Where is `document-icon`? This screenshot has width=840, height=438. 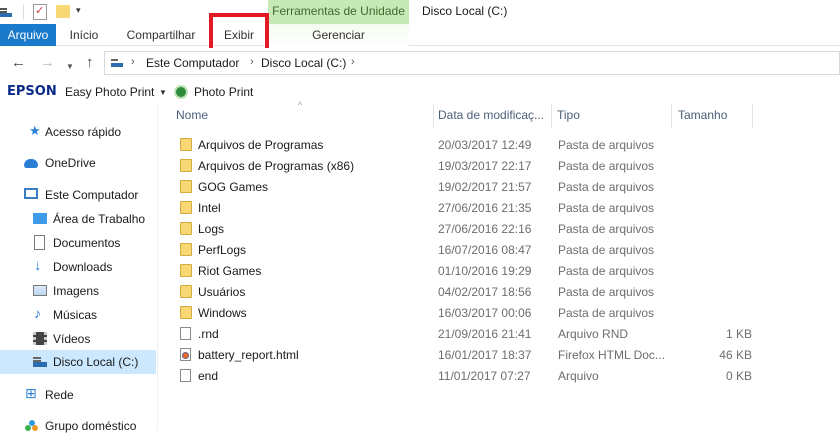
document-icon is located at coordinates (39, 242).